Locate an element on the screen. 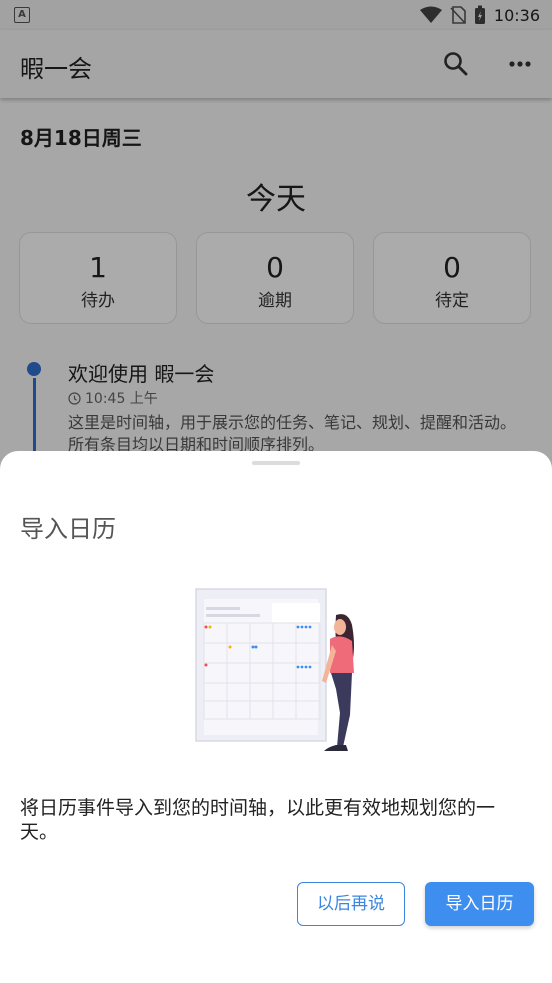 This screenshot has height=983, width=552. calendar-illustration is located at coordinates (274, 669).